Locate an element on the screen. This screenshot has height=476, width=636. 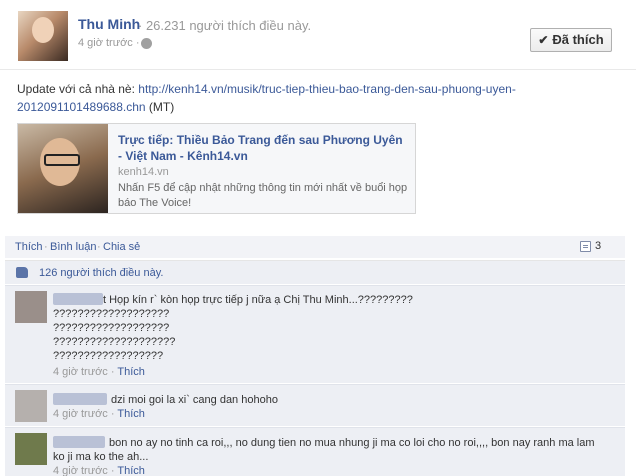
post-actions-bar: Thích · Bình luận · Chia sẻ 3 is located at coordinates (315, 247).